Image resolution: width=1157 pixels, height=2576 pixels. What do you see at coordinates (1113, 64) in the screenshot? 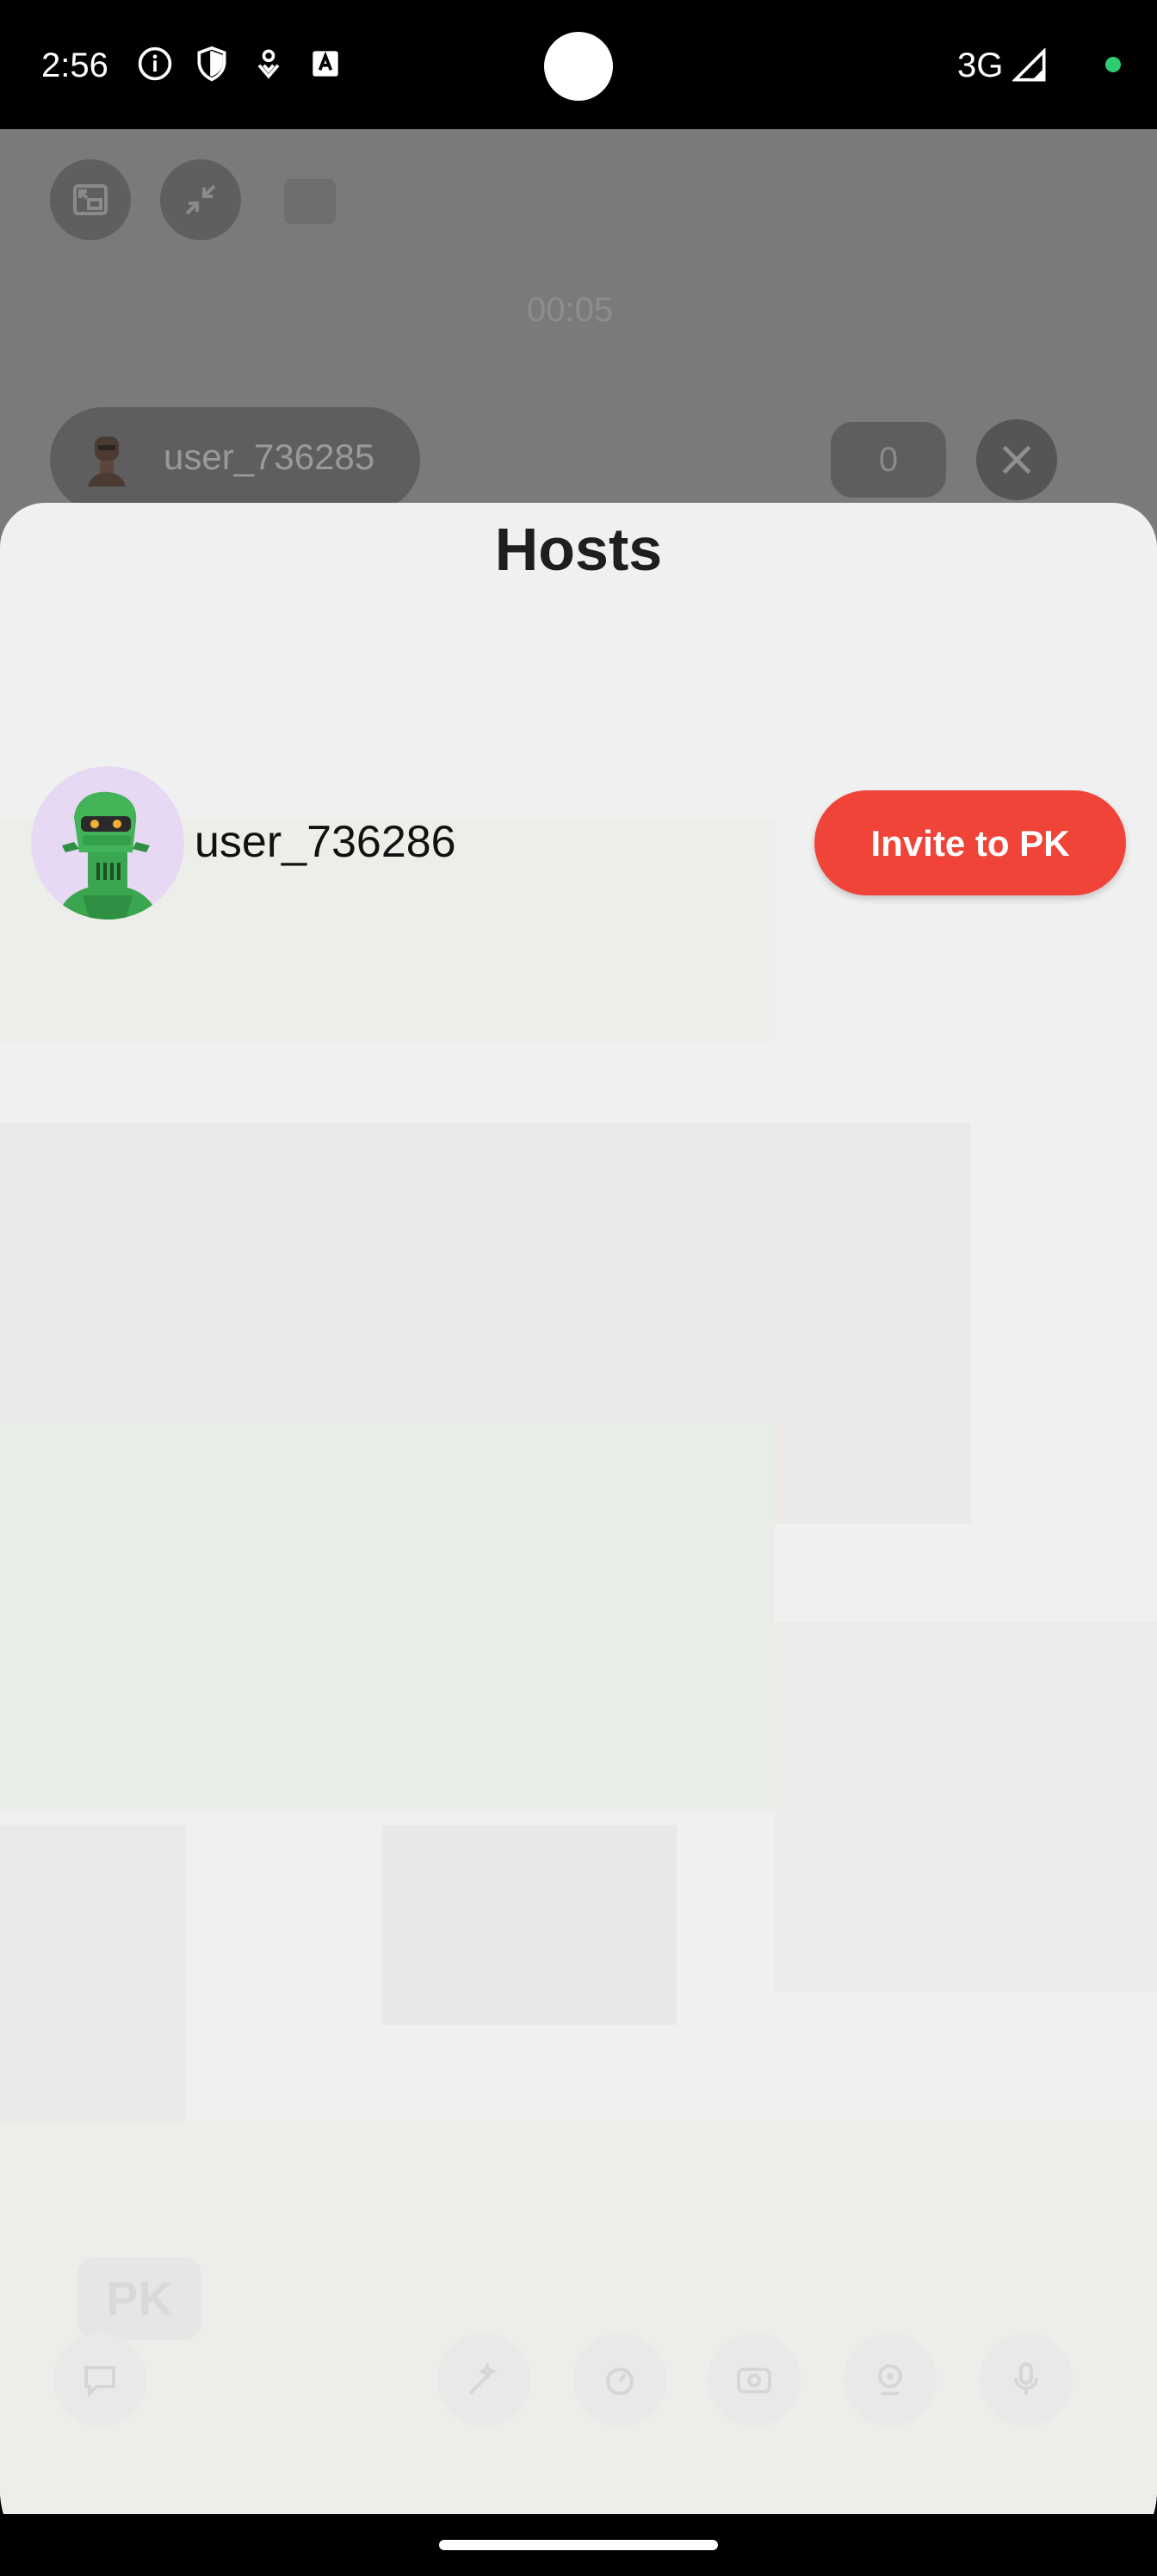
I see `privacy-indicator-dot` at bounding box center [1113, 64].